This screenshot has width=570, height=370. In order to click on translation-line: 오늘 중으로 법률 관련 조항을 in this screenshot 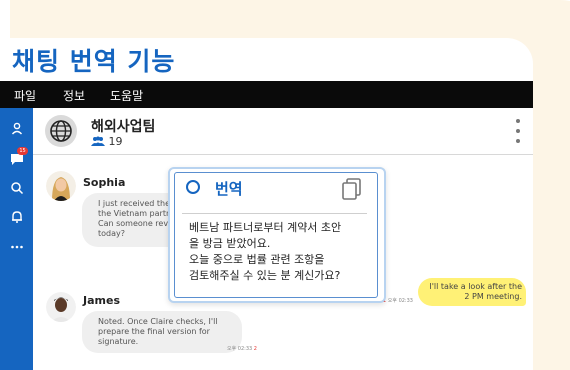, I will do `click(257, 259)`.